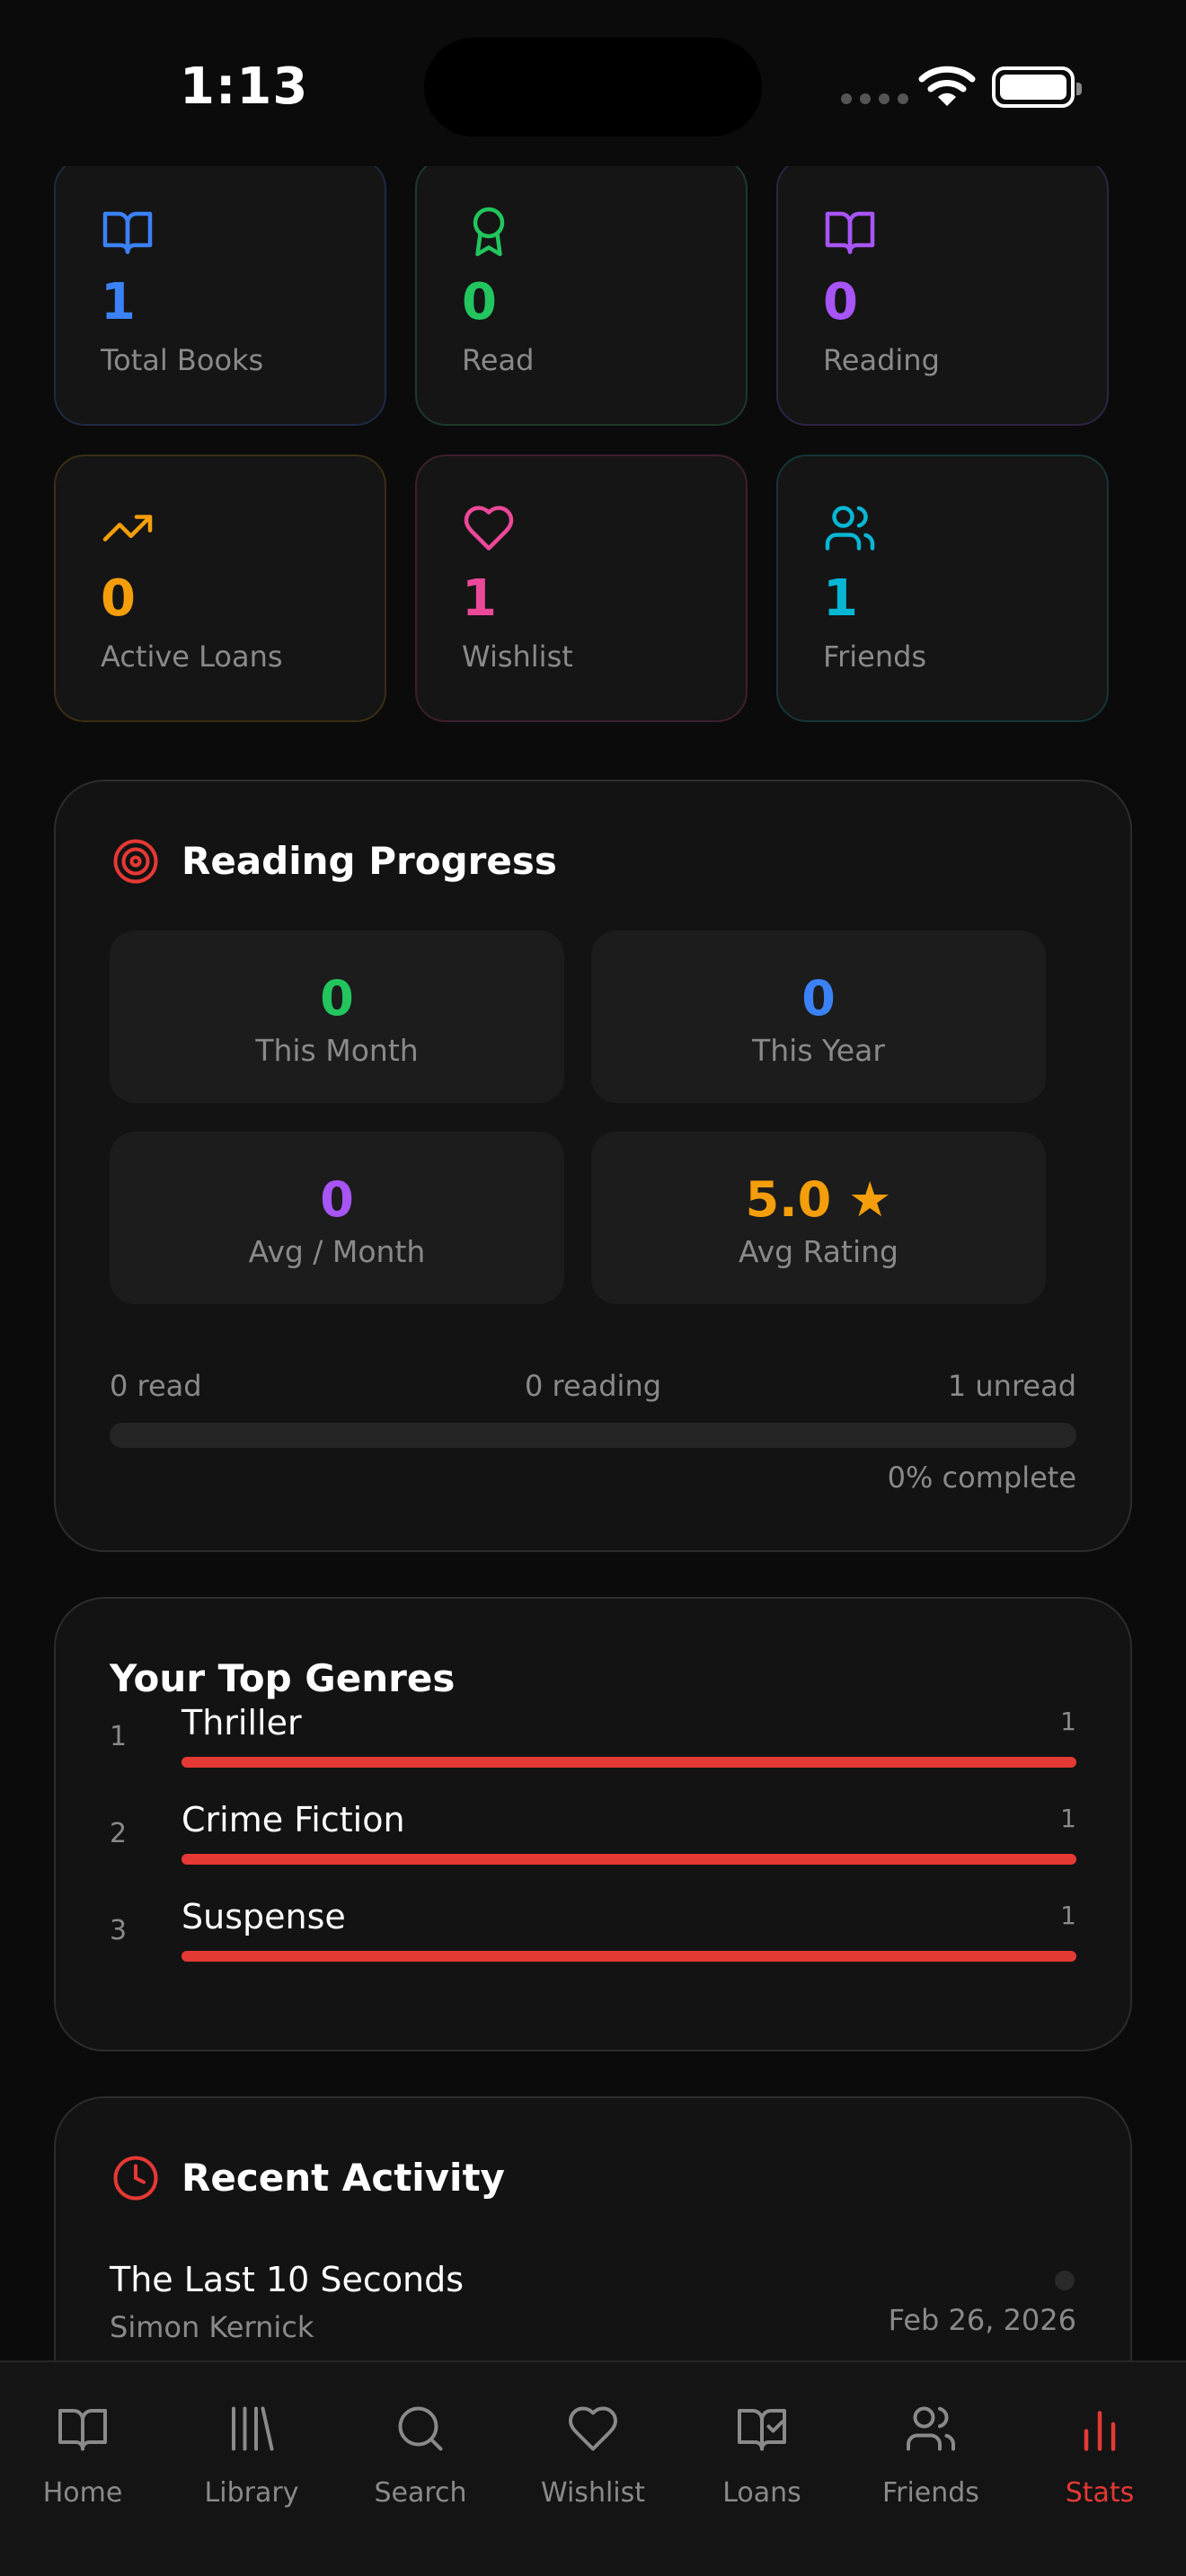  What do you see at coordinates (1100, 2493) in the screenshot?
I see `tab-label: Stats` at bounding box center [1100, 2493].